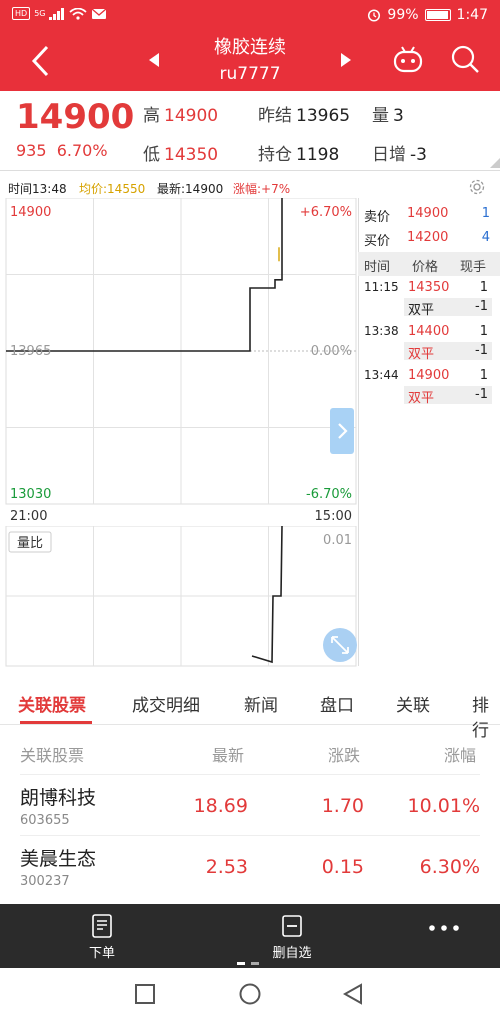  Describe the element at coordinates (329, 494) in the screenshot. I see `y-right-bottom-label: -6.70%` at that location.